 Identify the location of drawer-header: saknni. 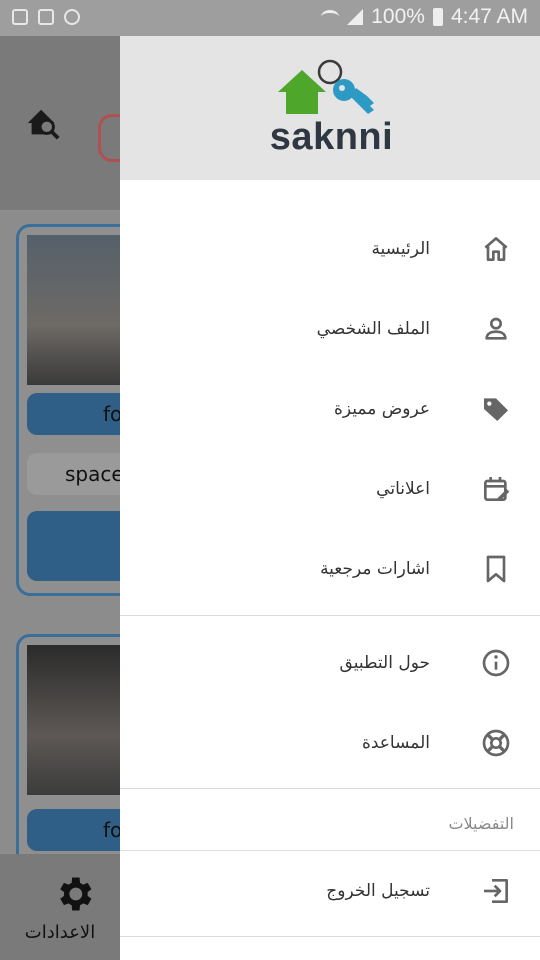
(330, 108).